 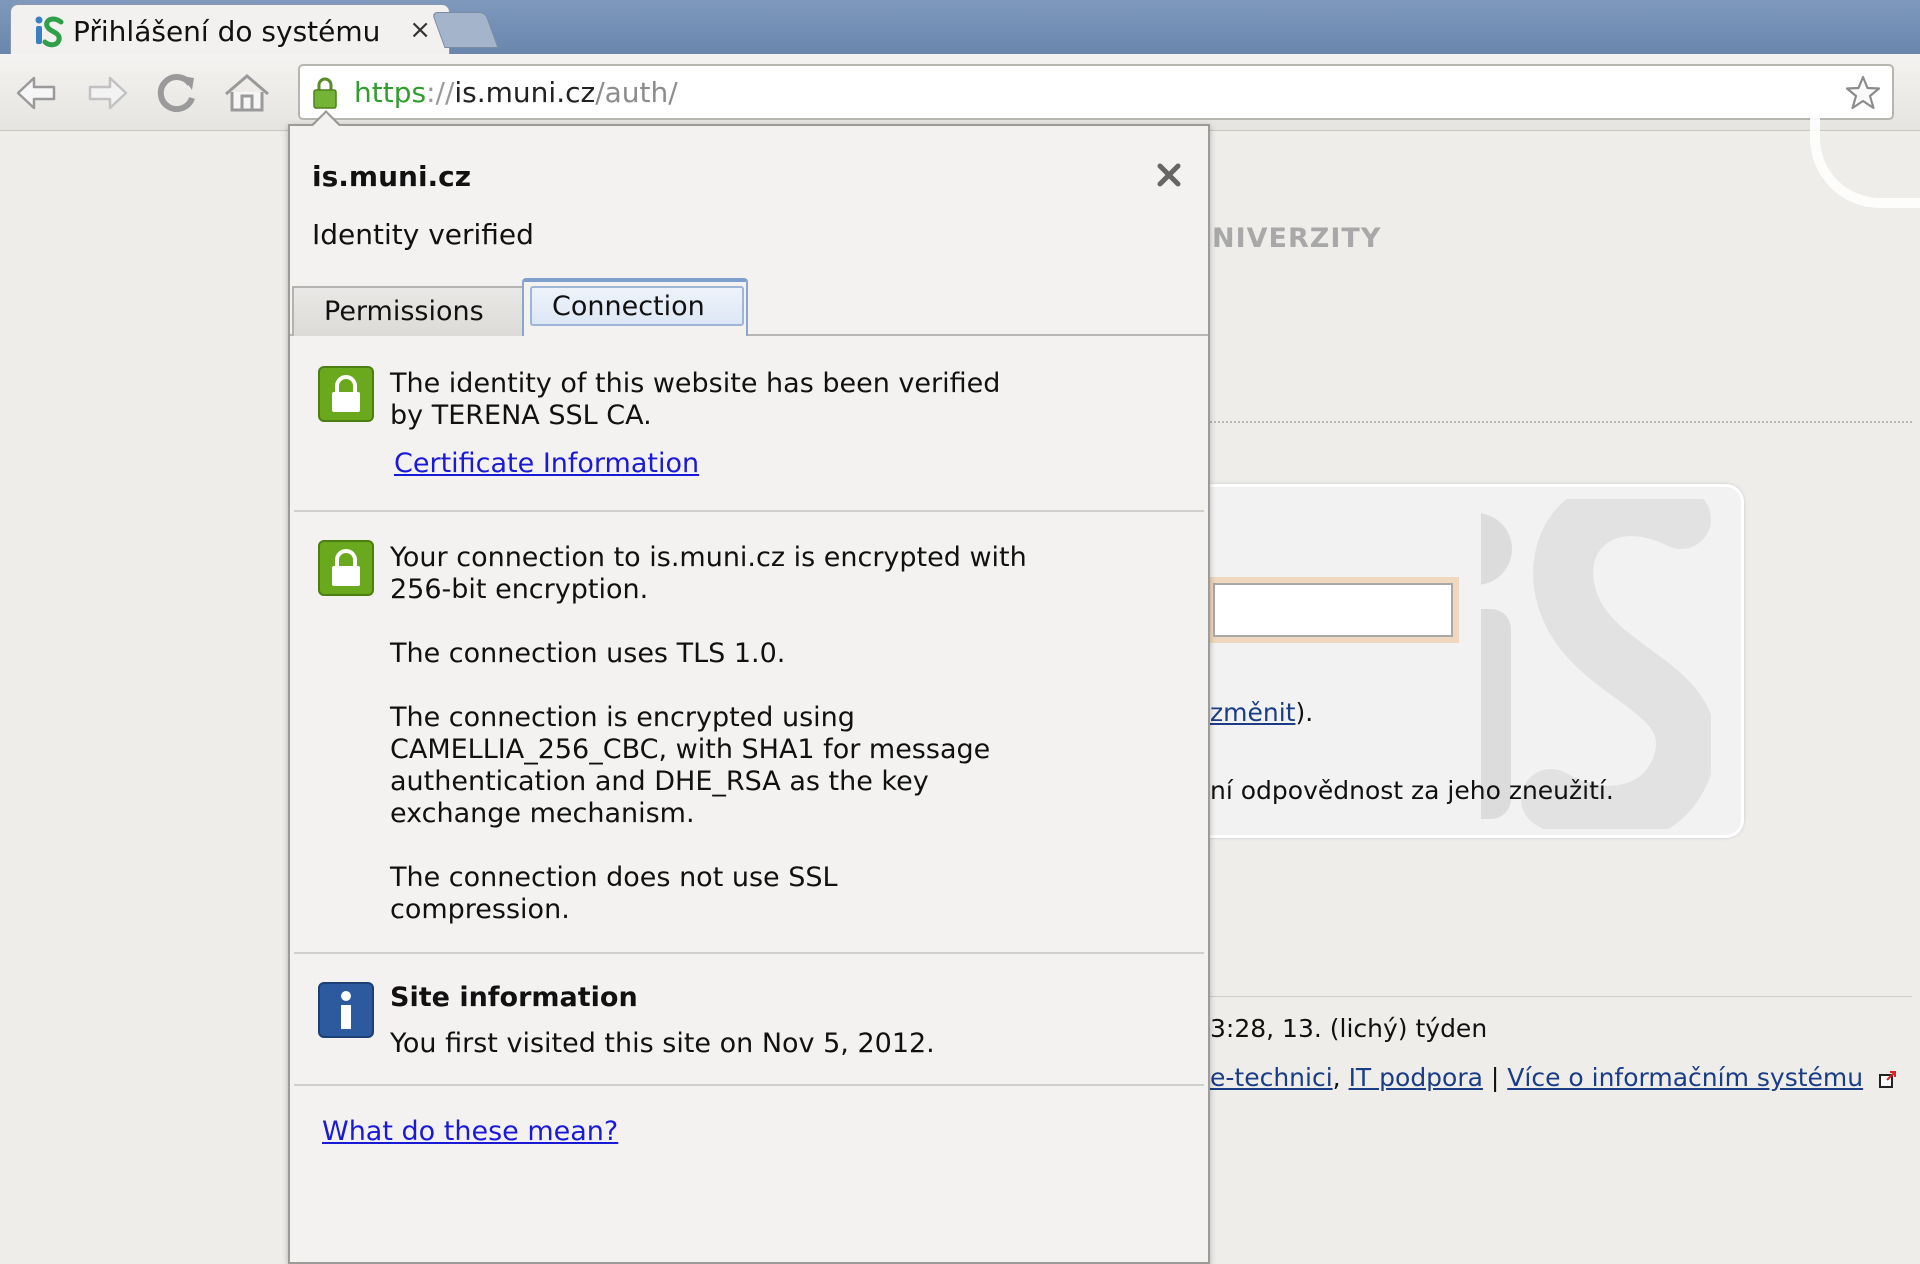 What do you see at coordinates (423, 234) in the screenshot?
I see `identity-status: Identity verified` at bounding box center [423, 234].